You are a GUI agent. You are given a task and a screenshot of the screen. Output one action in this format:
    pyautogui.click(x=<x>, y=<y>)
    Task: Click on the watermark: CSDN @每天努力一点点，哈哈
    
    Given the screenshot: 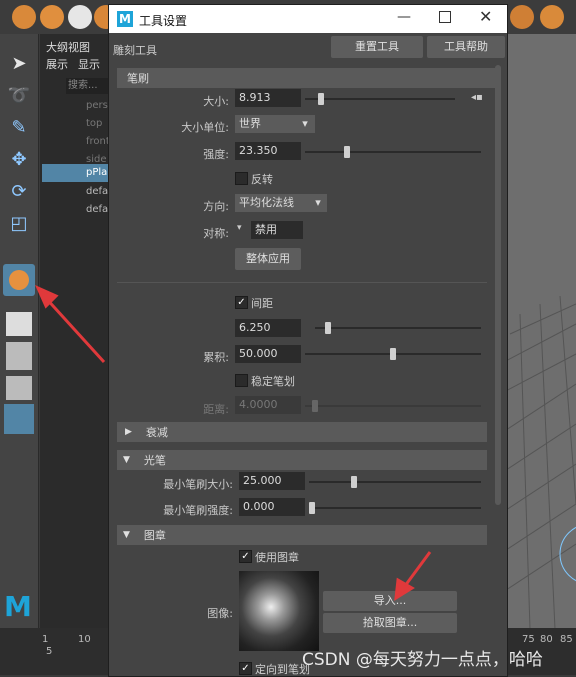 What is the action you would take?
    pyautogui.click(x=422, y=660)
    